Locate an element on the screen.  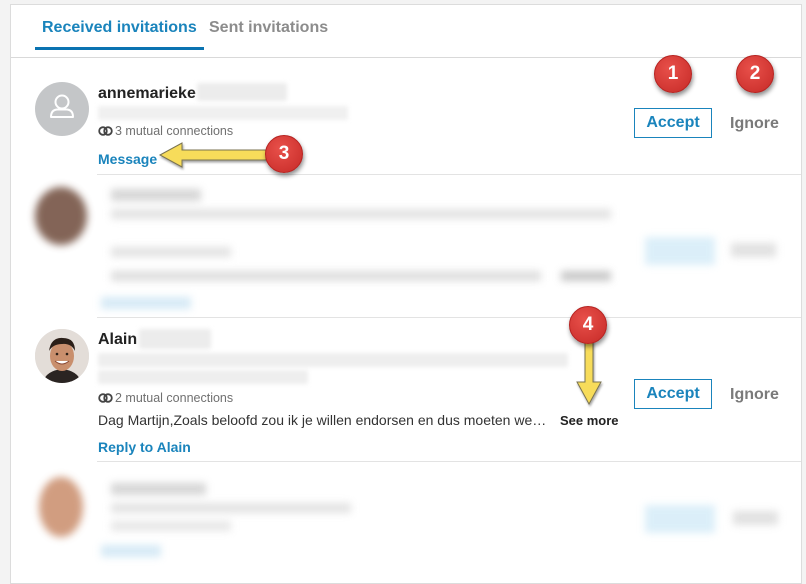
tab-received-invitations: Received invitations is located at coordinates (119, 34).